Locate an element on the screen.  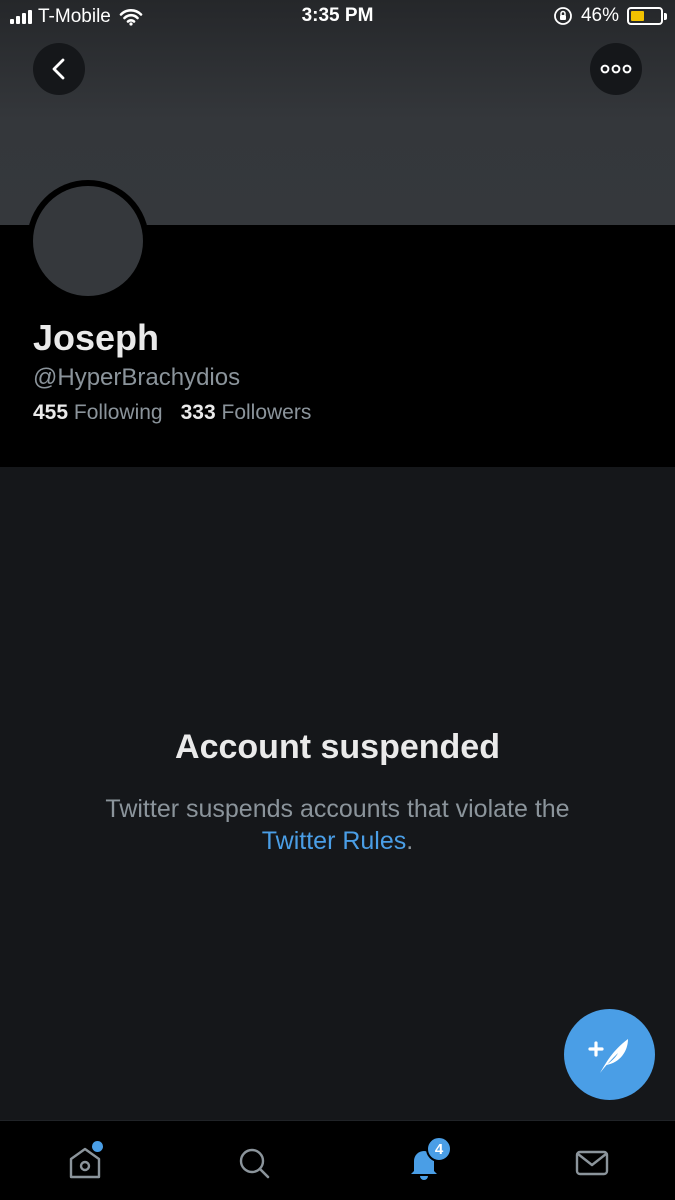
home-unread-dot is located at coordinates (97, 1146).